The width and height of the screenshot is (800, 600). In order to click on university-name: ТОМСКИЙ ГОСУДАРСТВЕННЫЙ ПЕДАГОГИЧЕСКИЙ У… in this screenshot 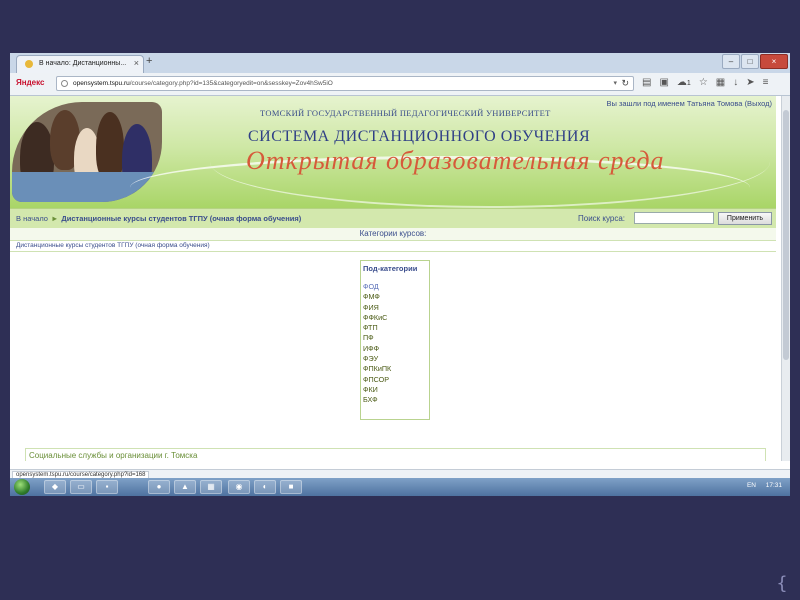, I will do `click(405, 113)`.